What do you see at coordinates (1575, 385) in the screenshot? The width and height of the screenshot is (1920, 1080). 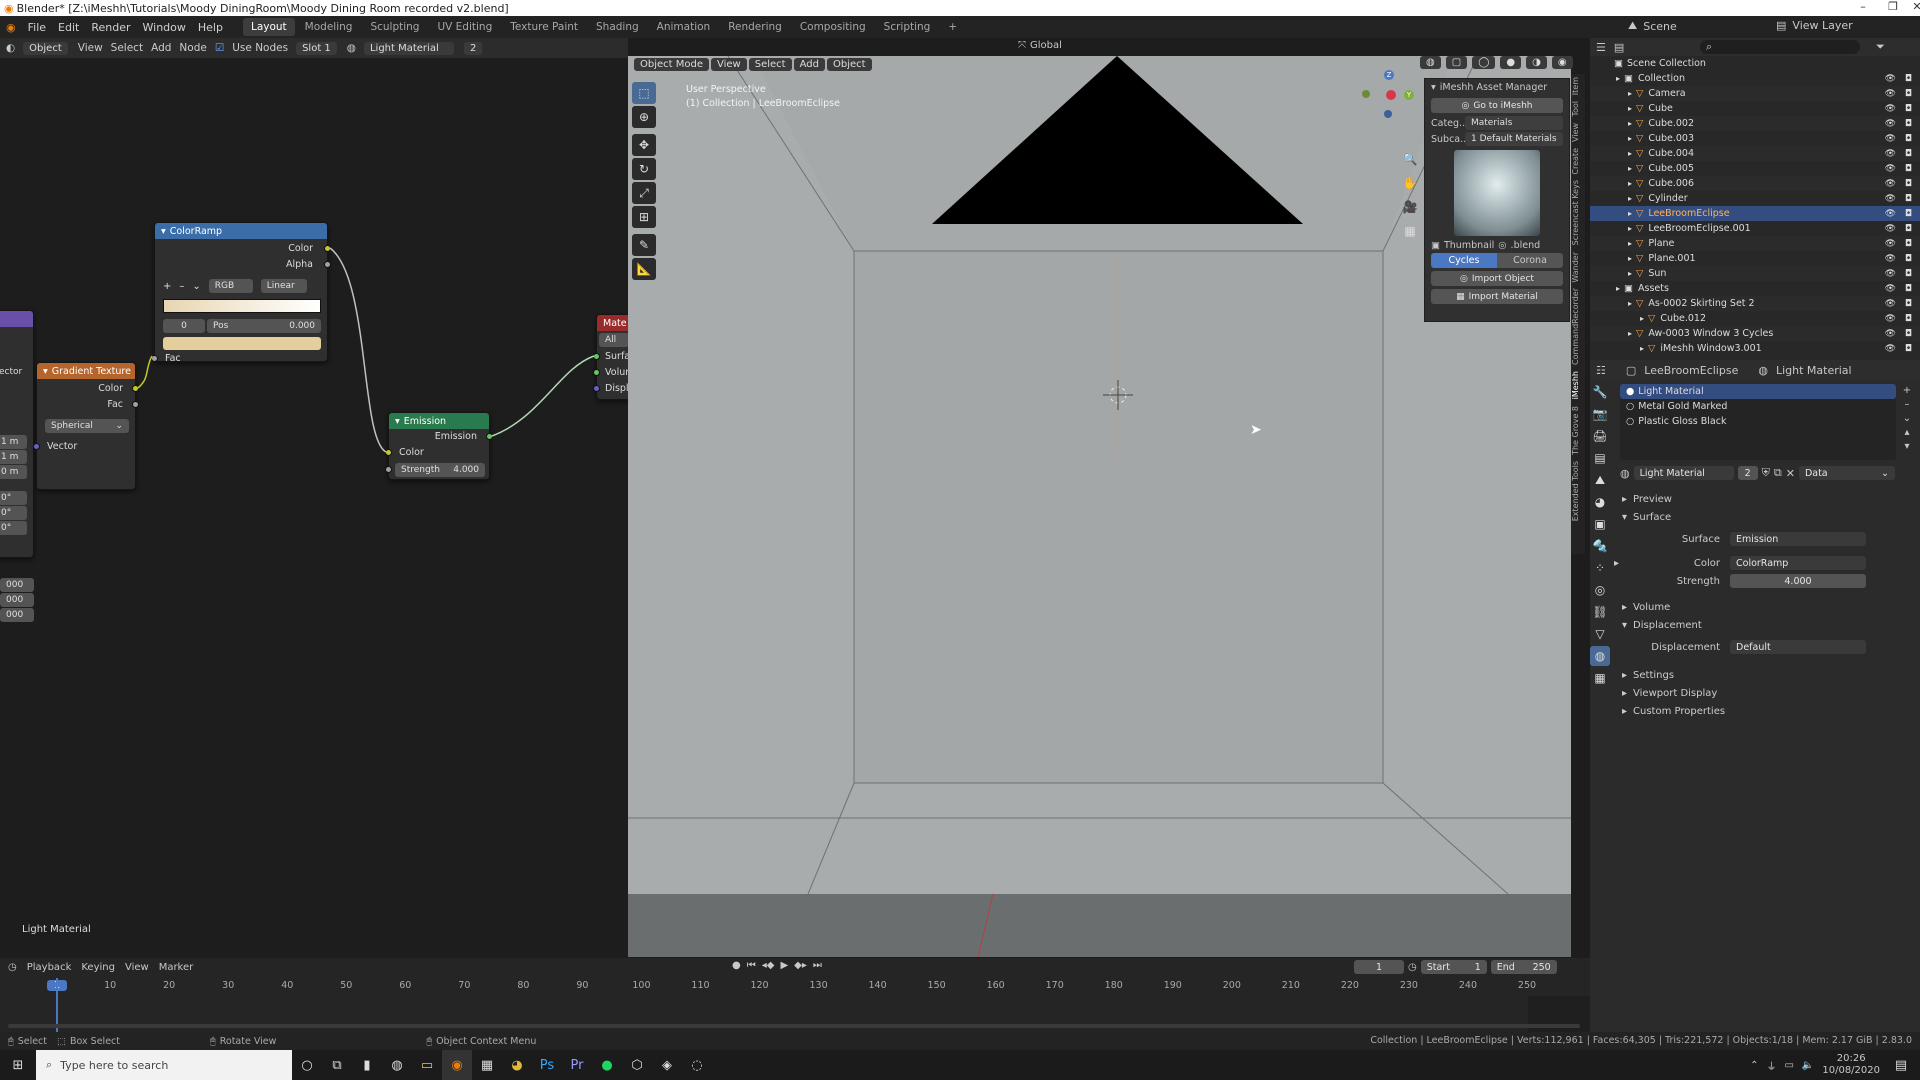 I see `tab-imeshh: iMeshh` at bounding box center [1575, 385].